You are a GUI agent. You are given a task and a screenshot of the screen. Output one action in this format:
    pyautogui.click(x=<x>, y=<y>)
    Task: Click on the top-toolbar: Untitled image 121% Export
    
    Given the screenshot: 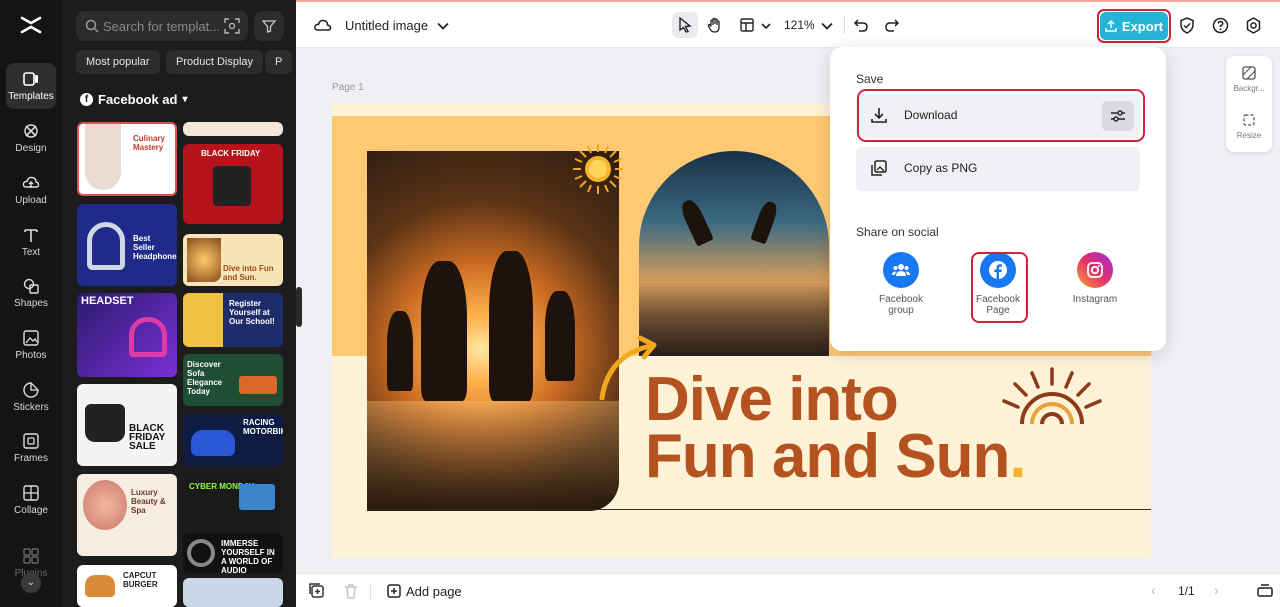 What is the action you would take?
    pyautogui.click(x=788, y=25)
    